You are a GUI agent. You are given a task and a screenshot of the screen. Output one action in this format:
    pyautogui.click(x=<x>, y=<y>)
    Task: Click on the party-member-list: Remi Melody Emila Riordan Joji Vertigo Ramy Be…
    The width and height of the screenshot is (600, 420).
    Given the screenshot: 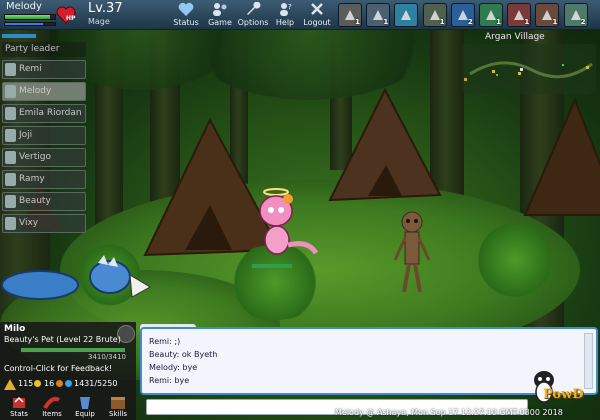 What is the action you would take?
    pyautogui.click(x=44, y=146)
    